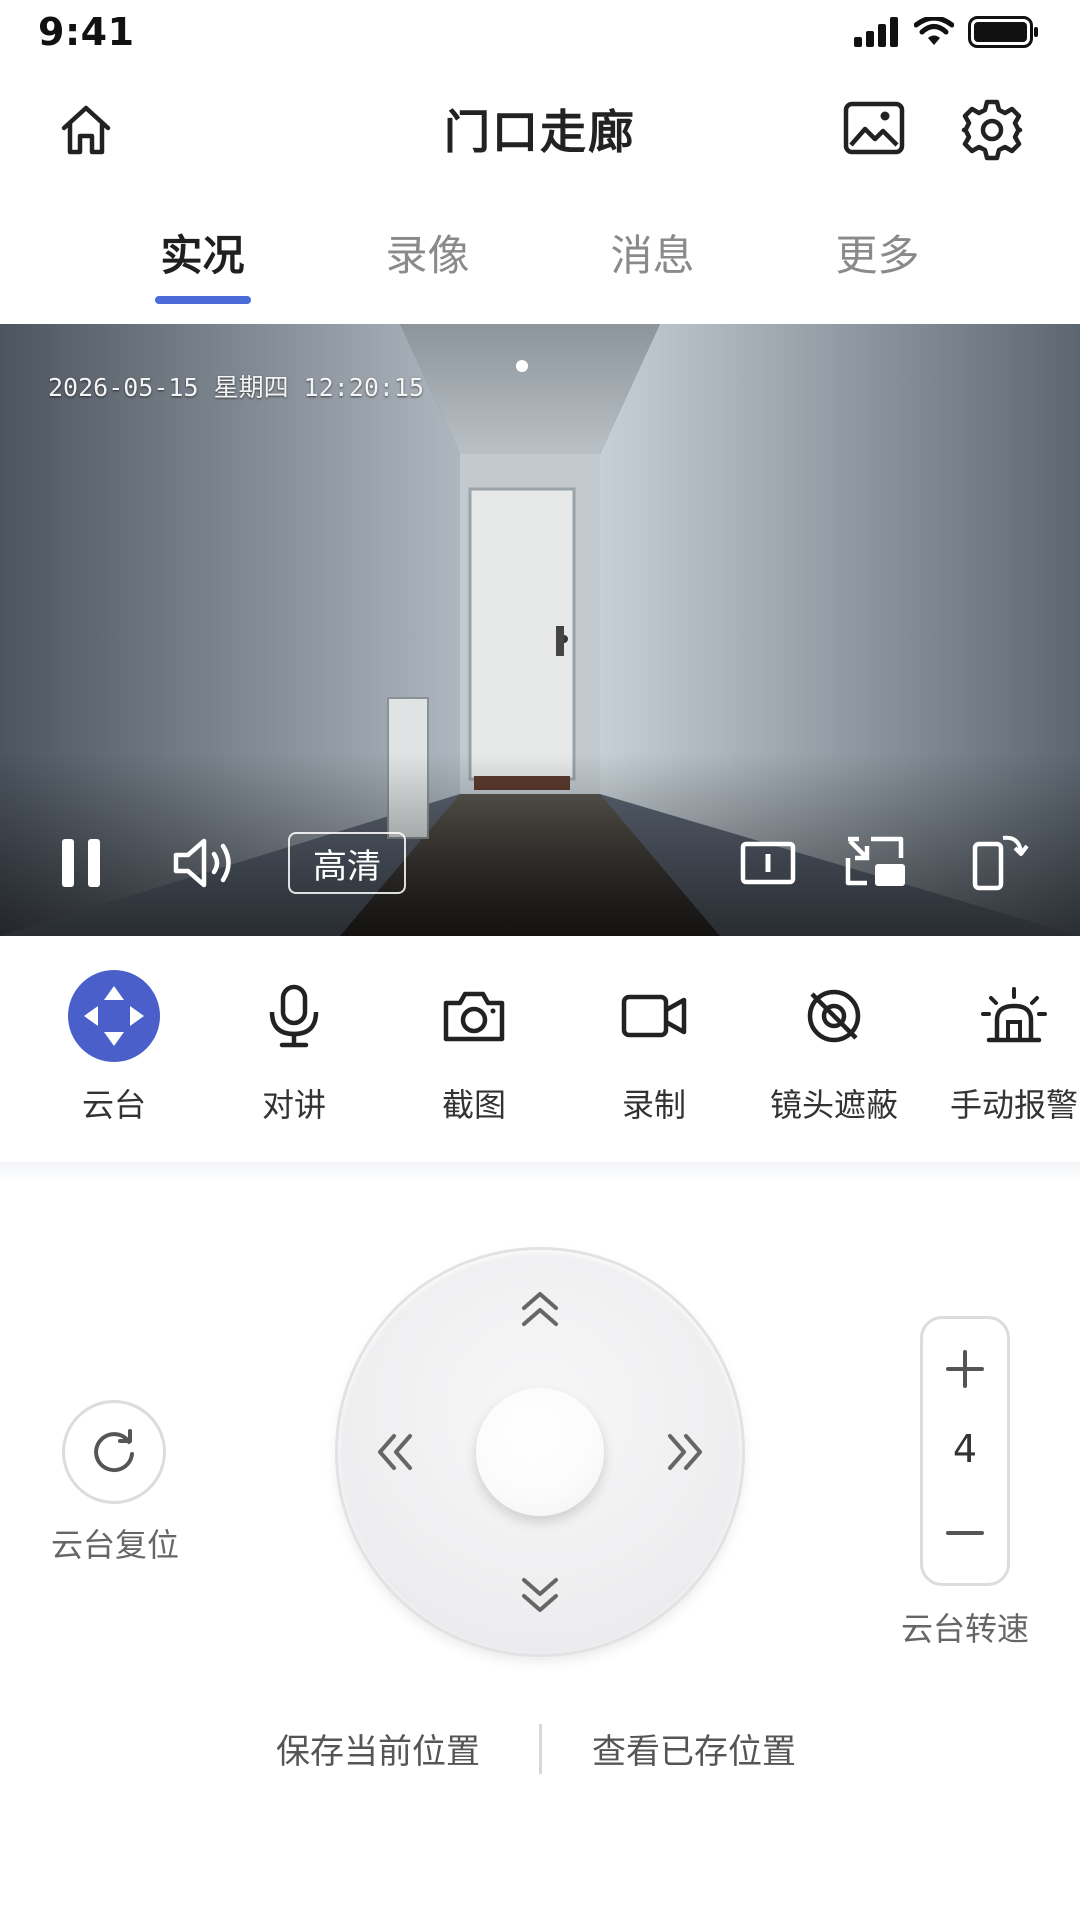  What do you see at coordinates (540, 1171) in the screenshot?
I see `section-divider` at bounding box center [540, 1171].